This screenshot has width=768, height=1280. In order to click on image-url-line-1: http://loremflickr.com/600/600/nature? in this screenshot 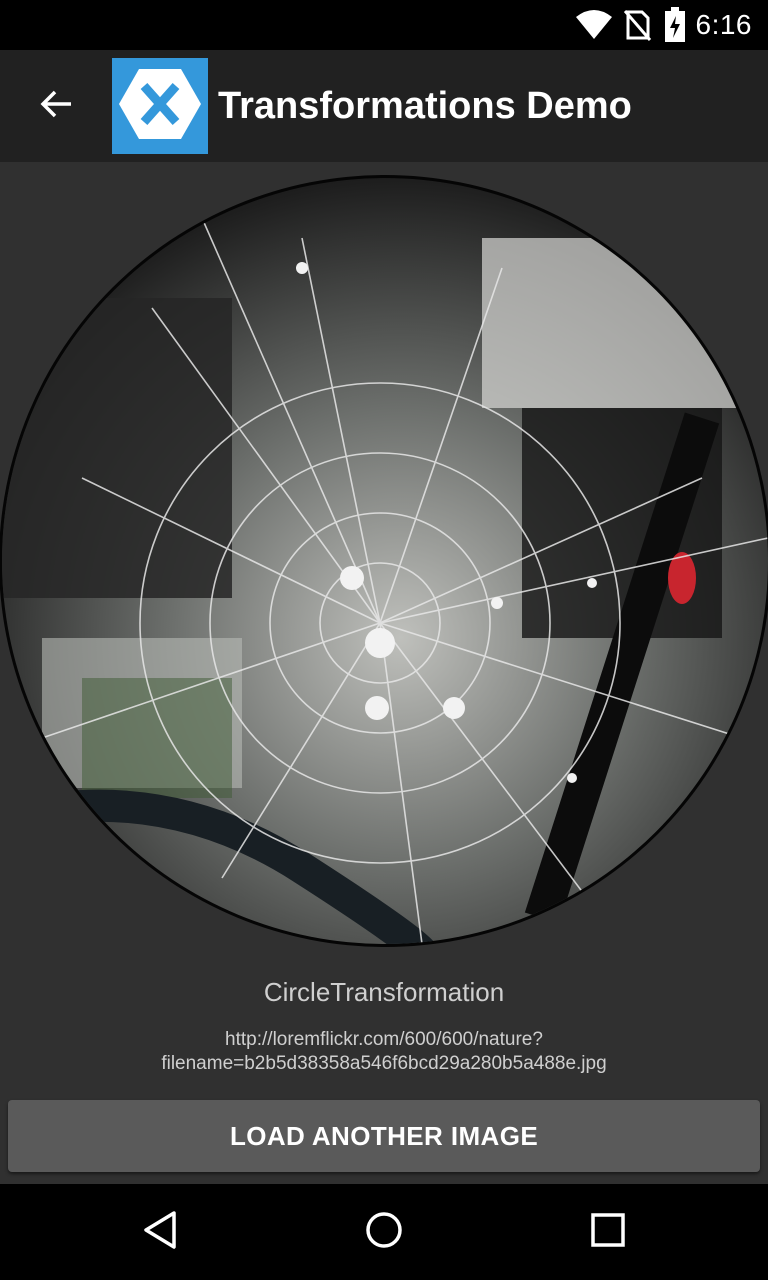, I will do `click(384, 1039)`.